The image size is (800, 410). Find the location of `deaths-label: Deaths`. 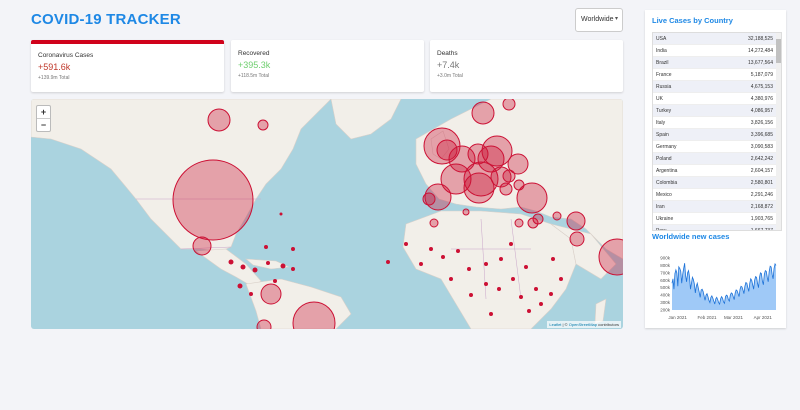

deaths-label: Deaths is located at coordinates (447, 53).